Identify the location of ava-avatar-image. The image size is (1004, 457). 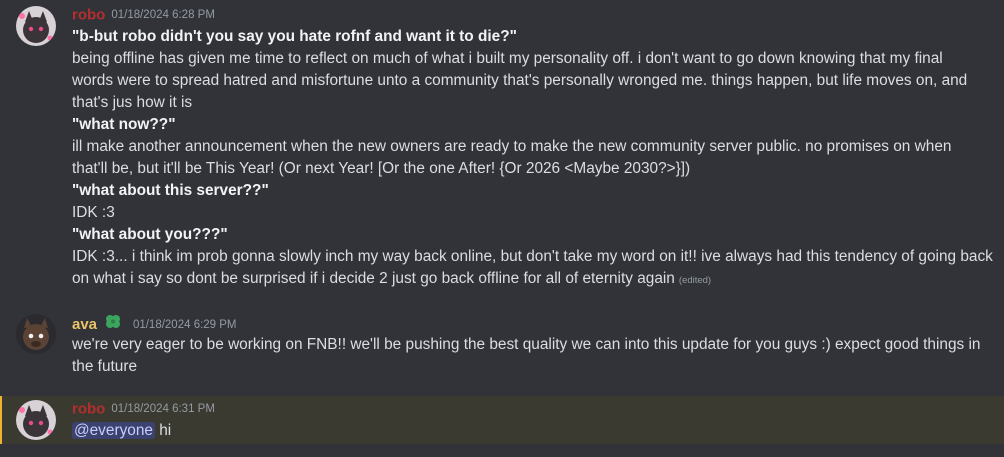
(36, 334).